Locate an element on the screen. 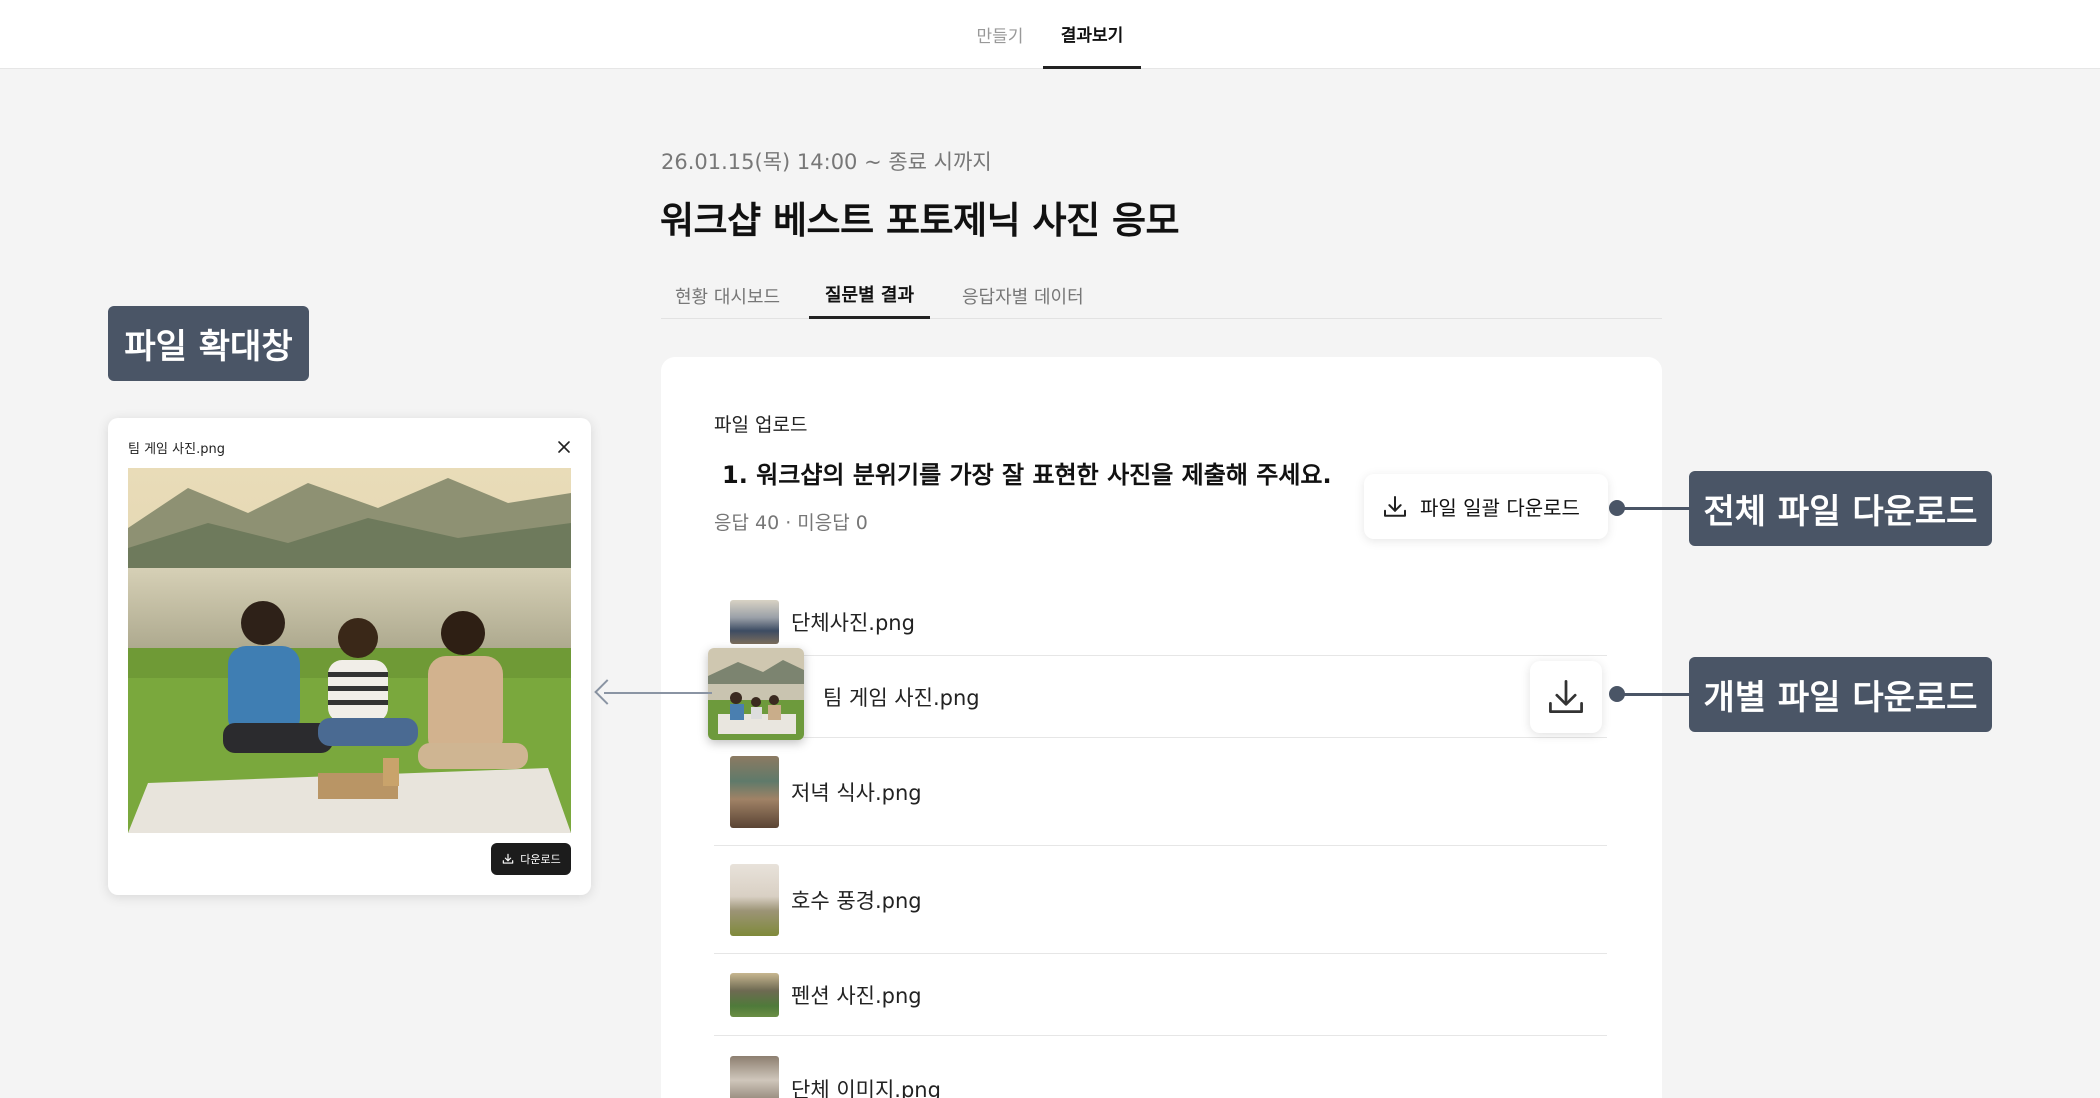  callout-single-download: 개별 파일 다운로드 is located at coordinates (1840, 694).